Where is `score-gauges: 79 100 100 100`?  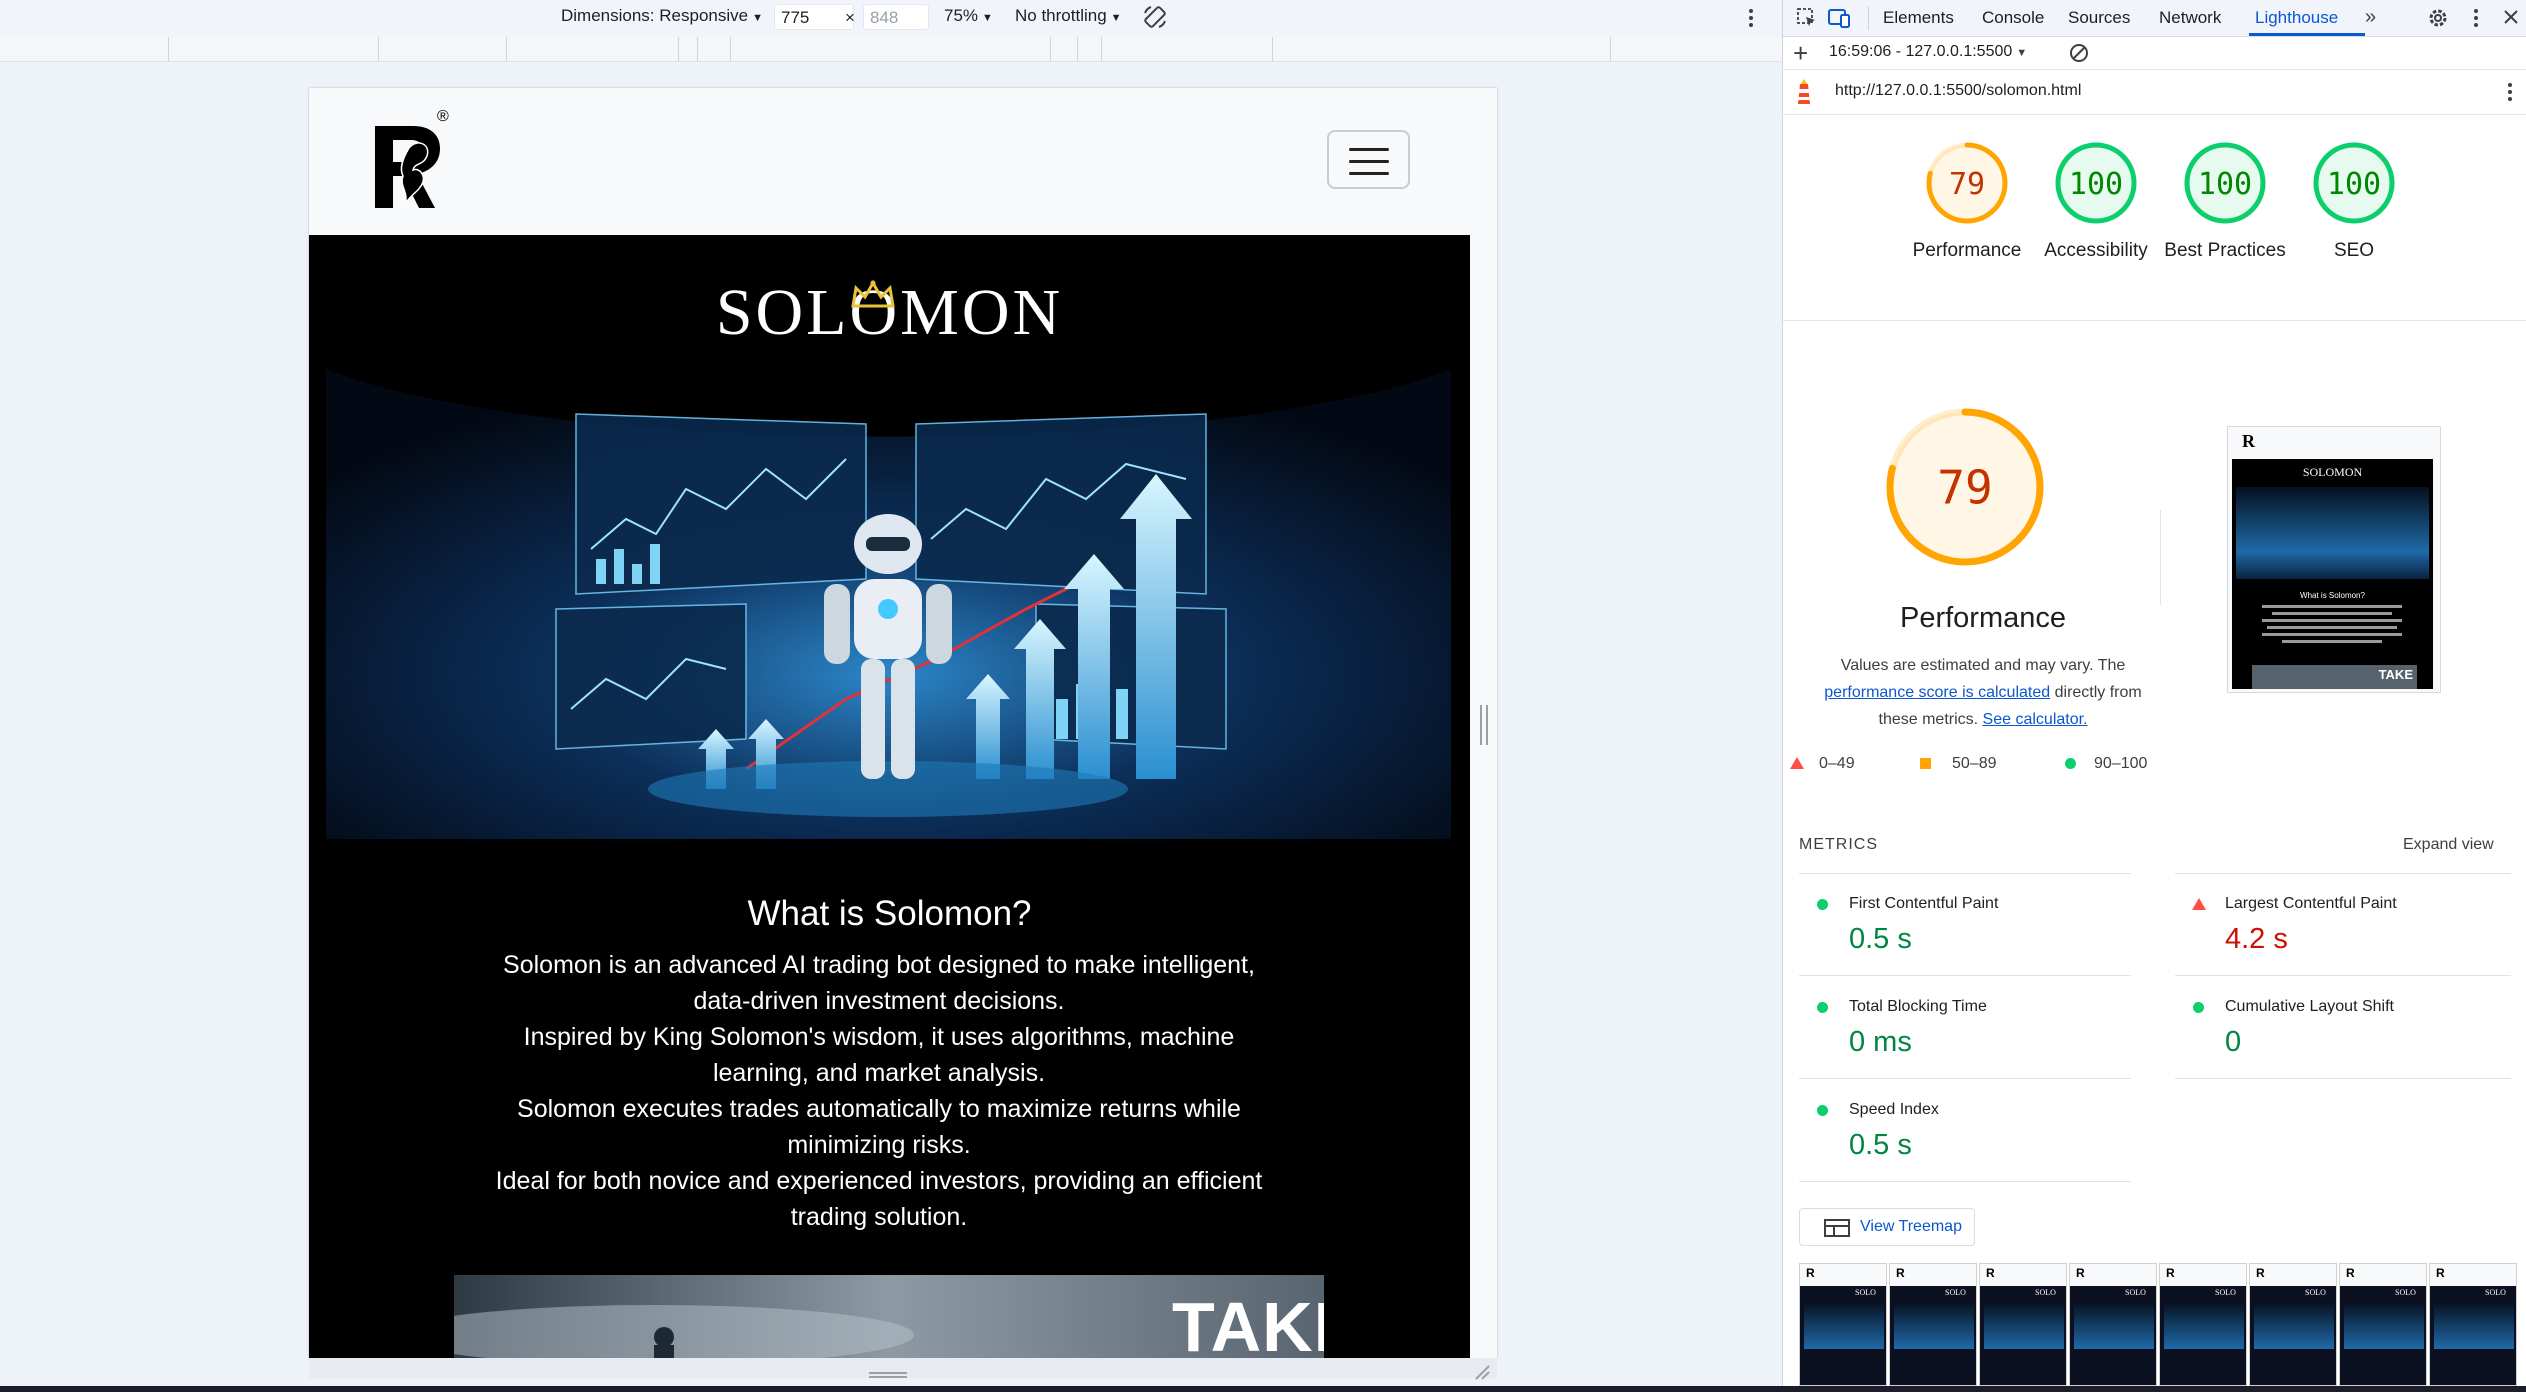
score-gauges: 79 100 100 100 is located at coordinates (2154, 215).